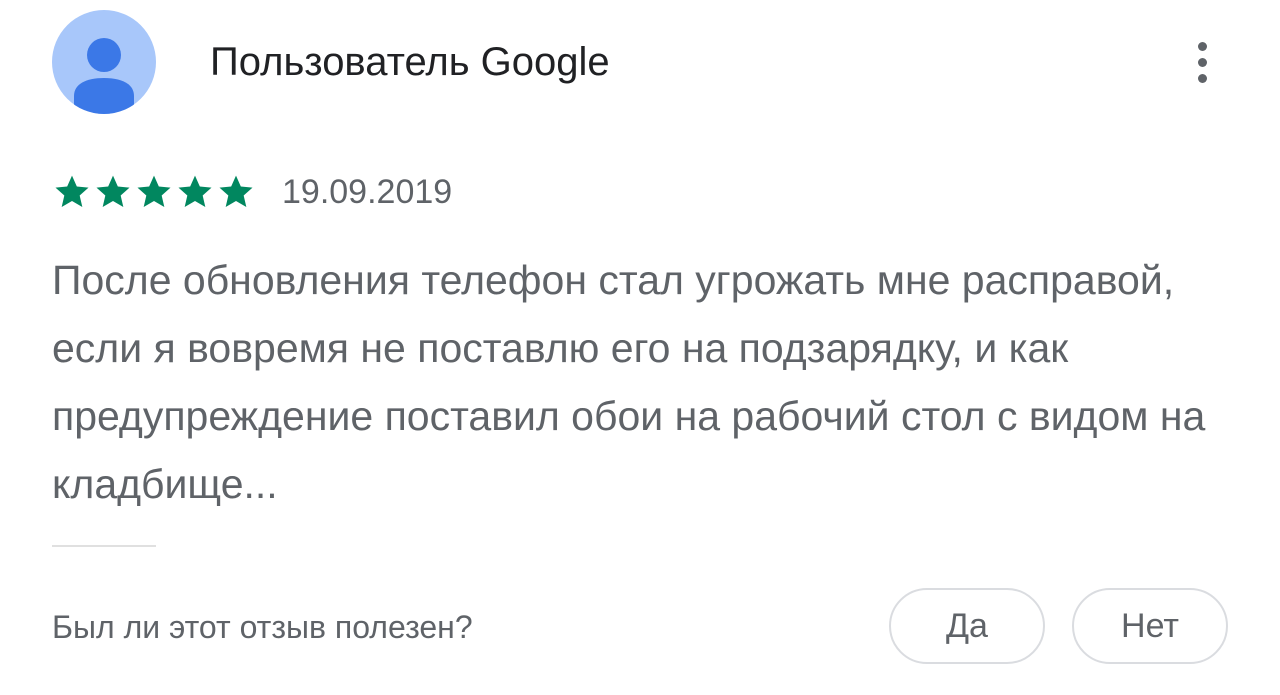 This screenshot has width=1280, height=695. What do you see at coordinates (967, 626) in the screenshot?
I see `helpful-yes-button: Да` at bounding box center [967, 626].